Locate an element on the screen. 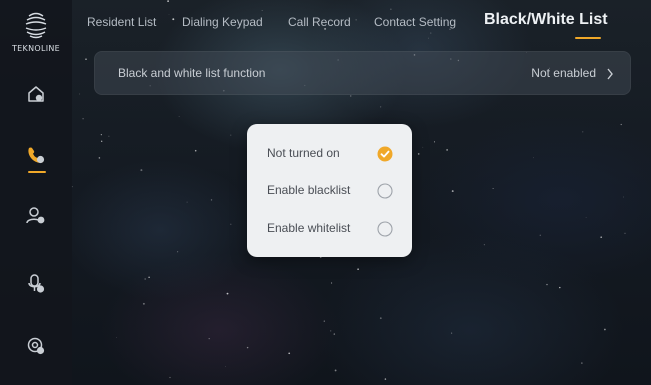 Image resolution: width=651 pixels, height=385 pixels. logo-text: TEKNOLINE is located at coordinates (36, 48).